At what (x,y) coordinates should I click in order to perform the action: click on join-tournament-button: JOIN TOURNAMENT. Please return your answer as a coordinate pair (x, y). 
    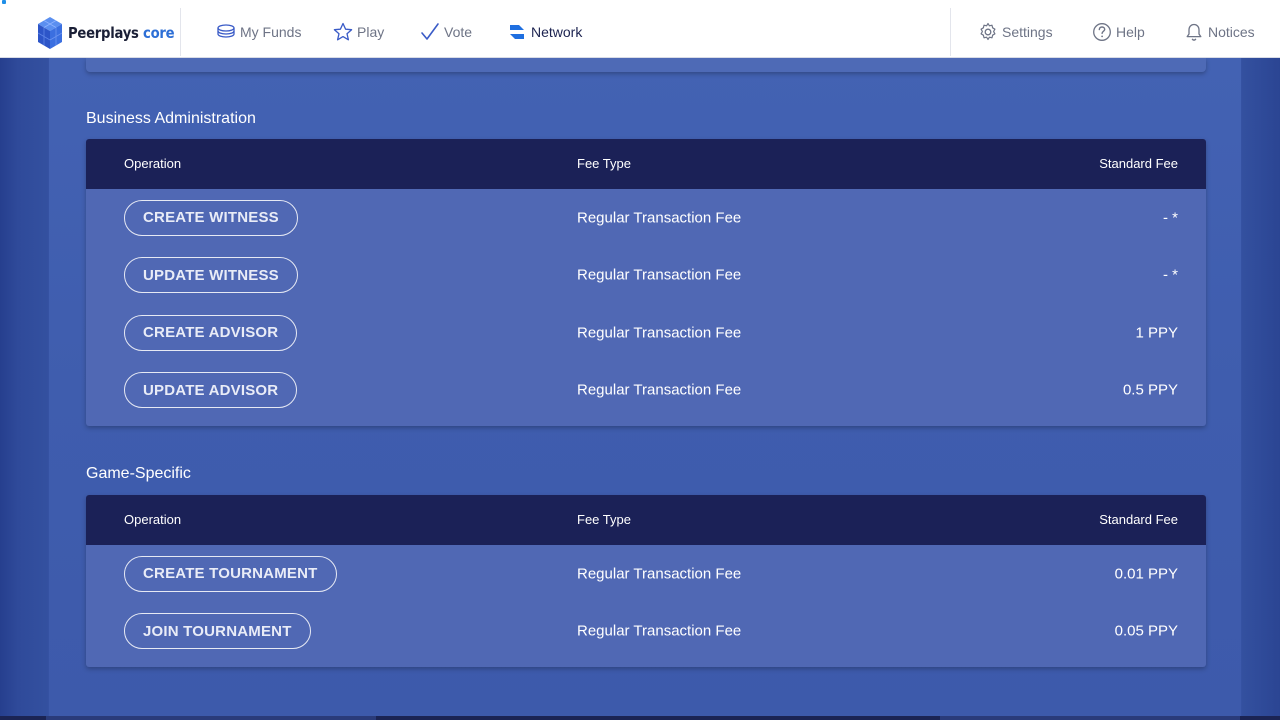
    Looking at the image, I should click on (217, 631).